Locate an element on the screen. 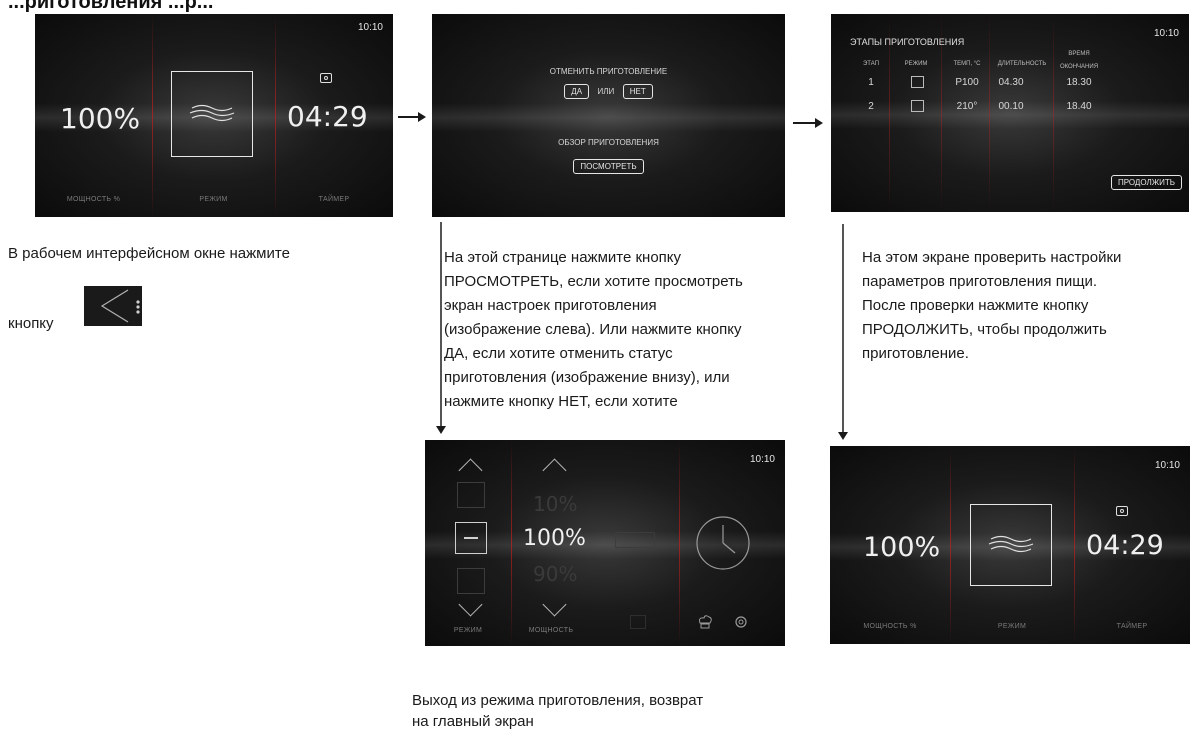  caption-line: приготовления (изображение внизу), или is located at coordinates (587, 377).